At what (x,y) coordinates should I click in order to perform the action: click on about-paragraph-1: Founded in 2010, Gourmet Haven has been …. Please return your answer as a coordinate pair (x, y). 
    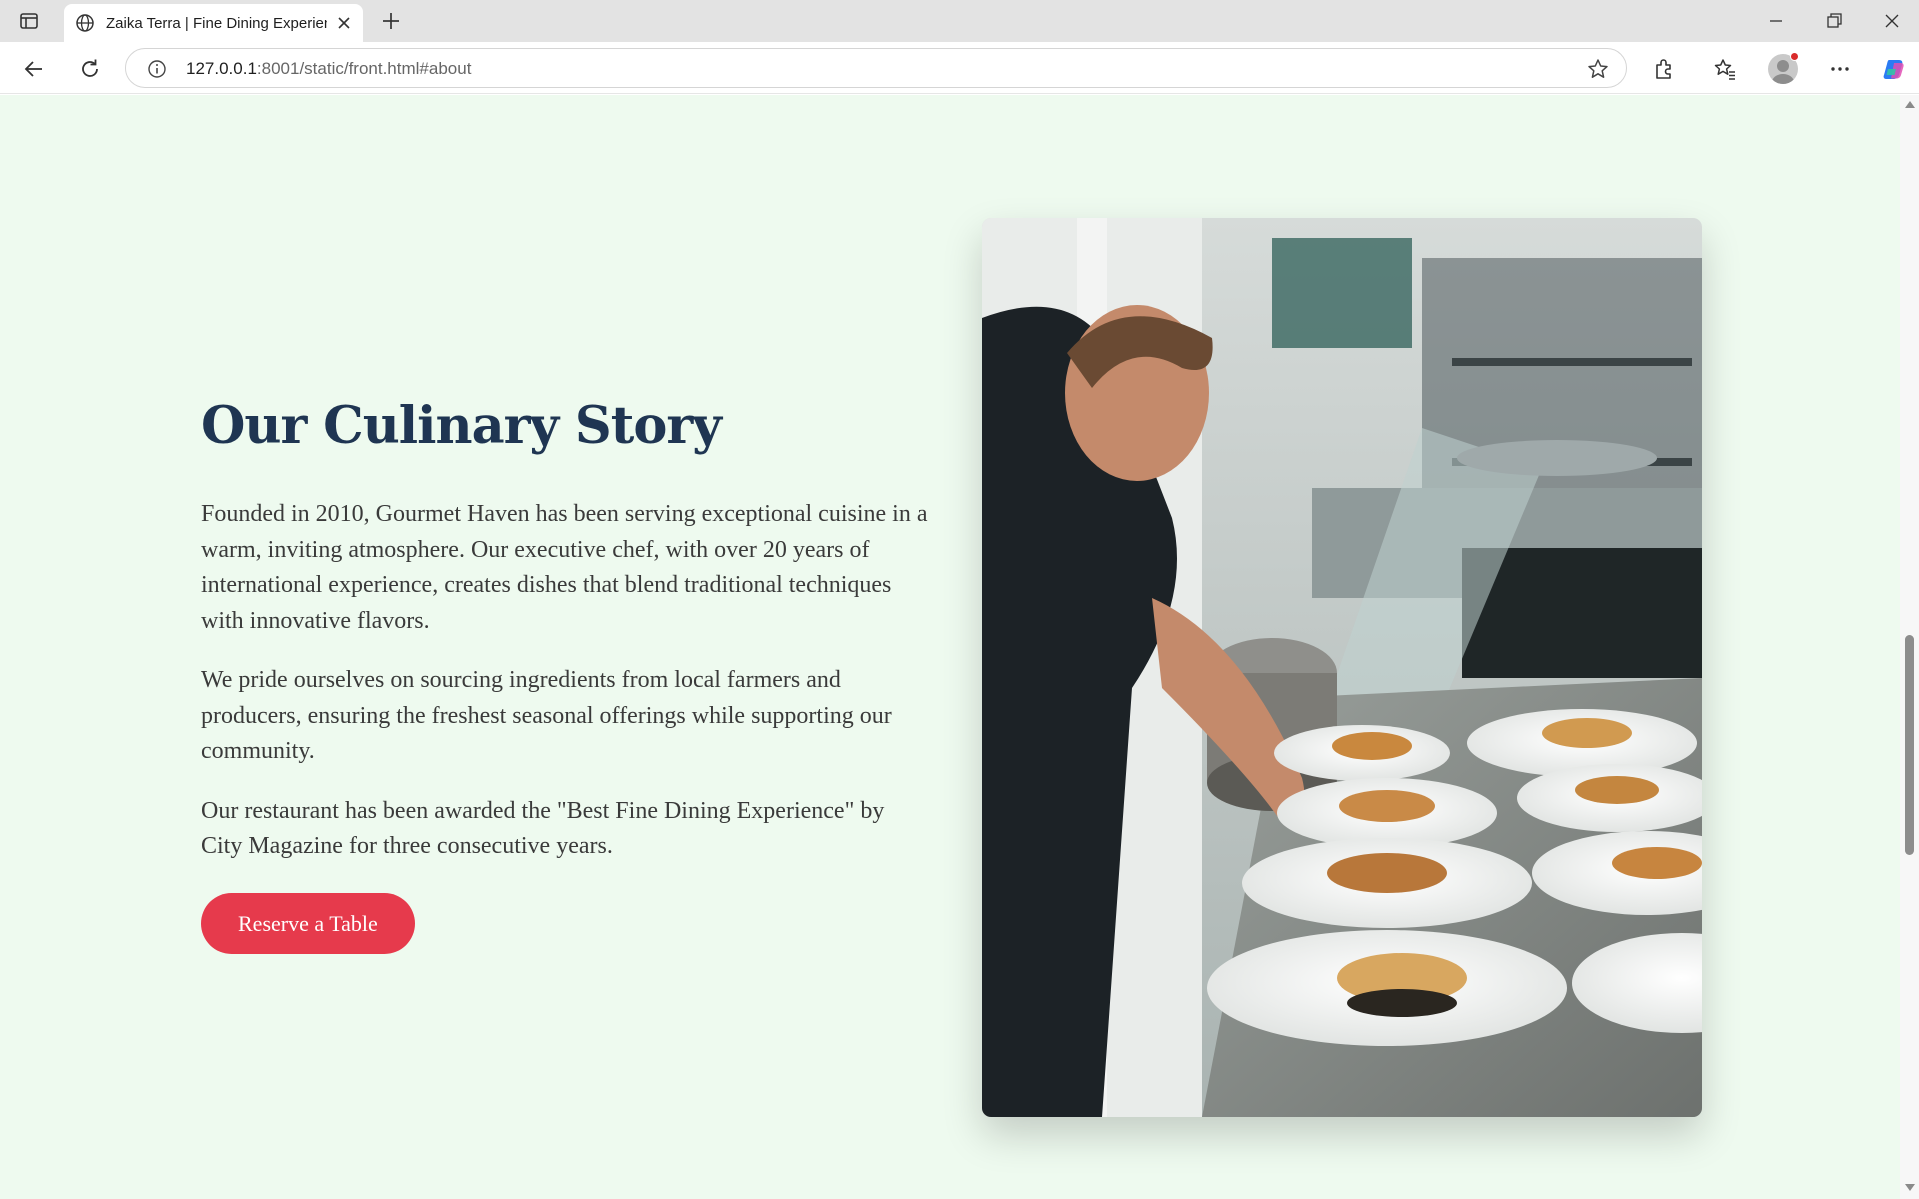
    Looking at the image, I should click on (564, 567).